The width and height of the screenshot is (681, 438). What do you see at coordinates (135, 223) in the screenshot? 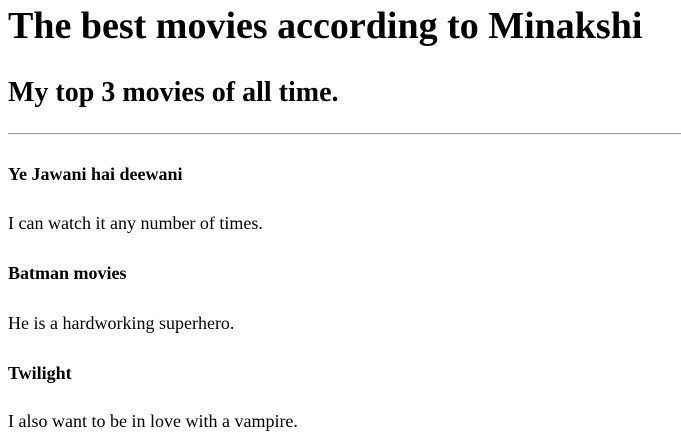
I see `movie-note: I can watch it any number of times.` at bounding box center [135, 223].